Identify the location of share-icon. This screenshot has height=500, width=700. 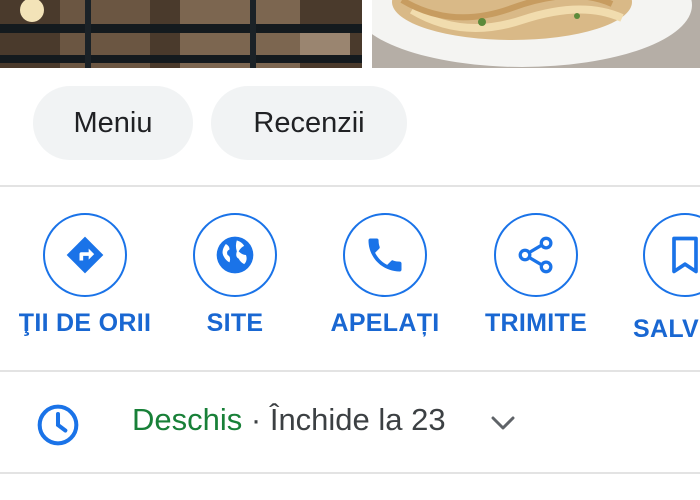
(536, 255).